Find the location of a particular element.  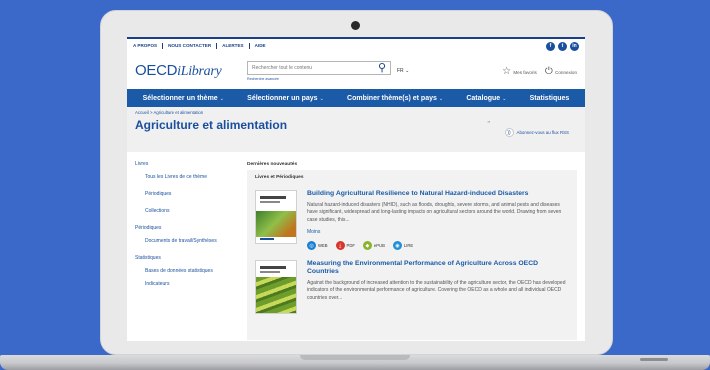

nav-item-label: Combiner thème(s) et pays is located at coordinates (392, 98).